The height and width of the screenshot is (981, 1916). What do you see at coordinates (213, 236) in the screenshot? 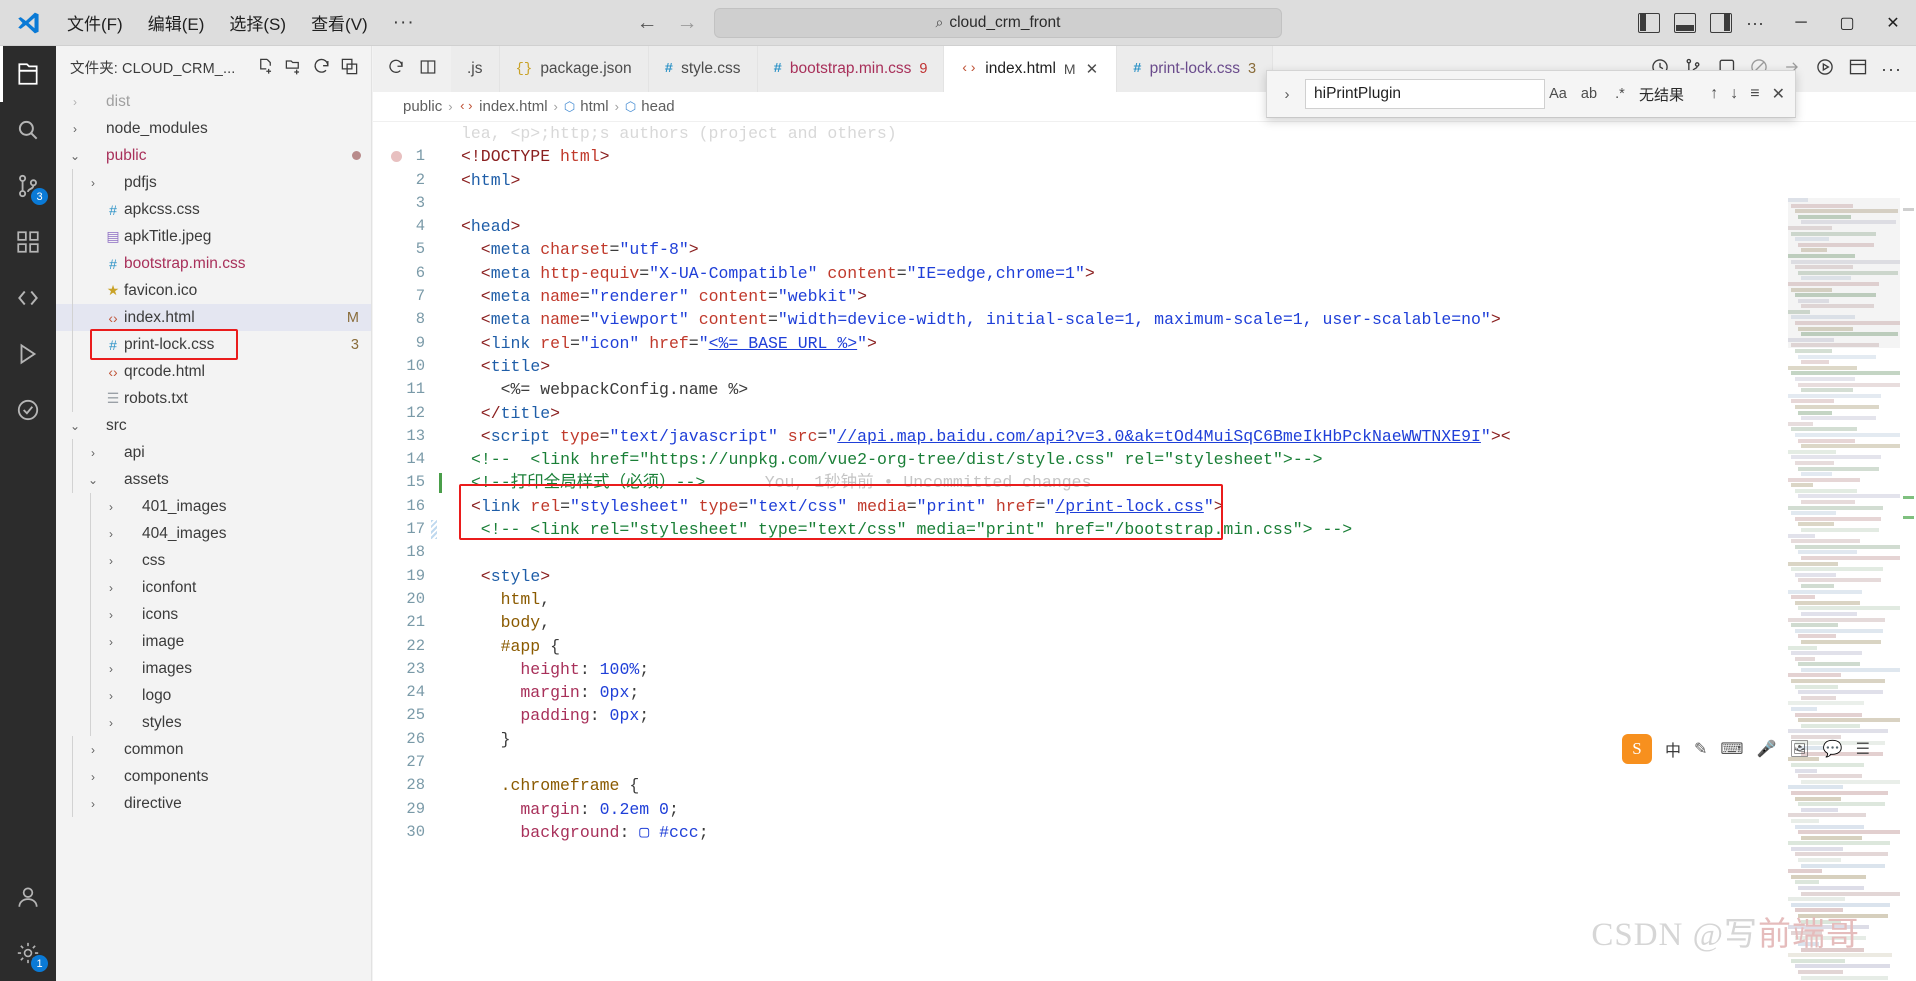
I see `tree-item-apktitle-jpeg: ▤ apkTitle.jpeg` at bounding box center [213, 236].